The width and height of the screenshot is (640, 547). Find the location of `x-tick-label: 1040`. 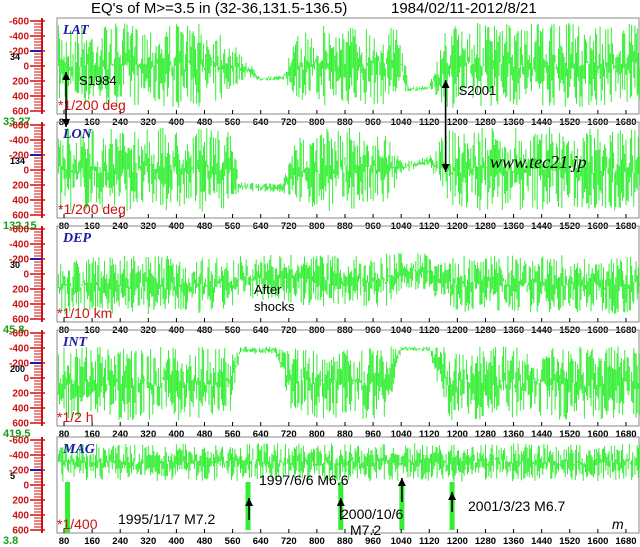

x-tick-label: 1040 is located at coordinates (401, 541).